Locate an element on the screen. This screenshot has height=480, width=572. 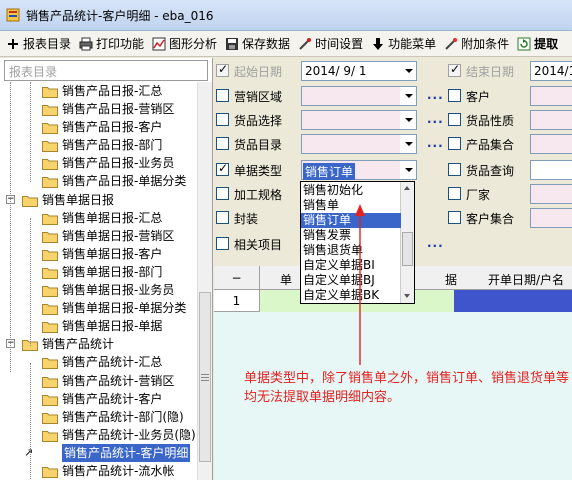
dropdown-scrollbar is located at coordinates (407, 242).